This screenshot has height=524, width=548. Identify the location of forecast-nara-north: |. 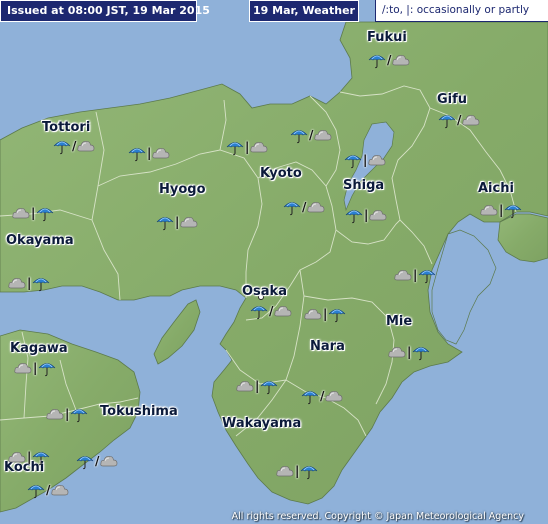
(325, 314).